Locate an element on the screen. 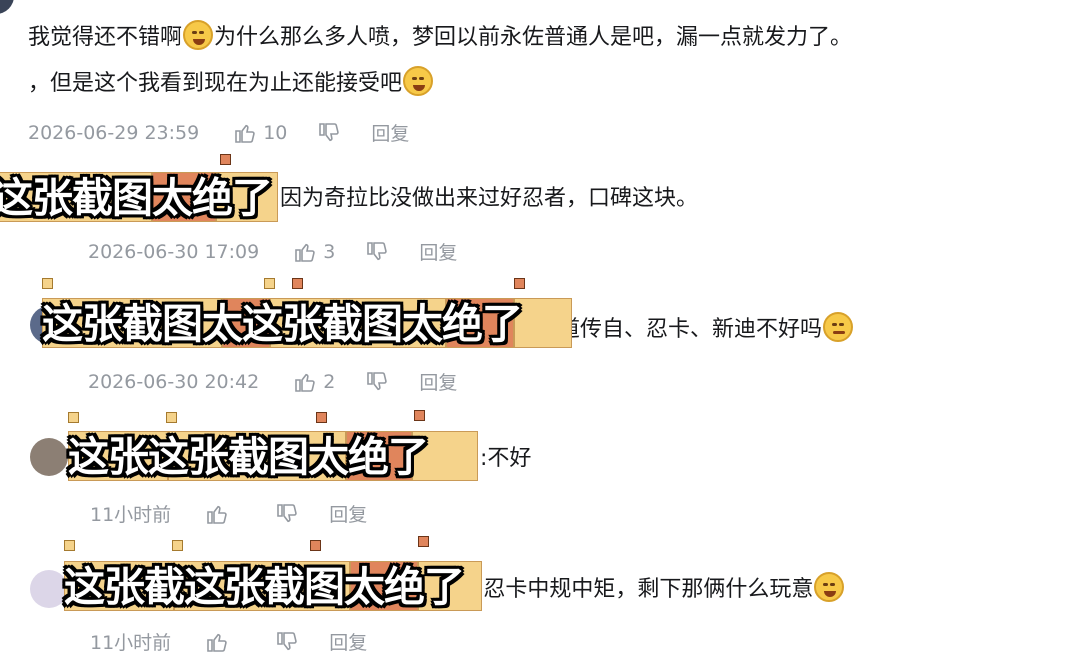 The height and width of the screenshot is (669, 1080). comment-text: :忍卡中规中矩，剩下那俩什么玩意 is located at coordinates (660, 588).